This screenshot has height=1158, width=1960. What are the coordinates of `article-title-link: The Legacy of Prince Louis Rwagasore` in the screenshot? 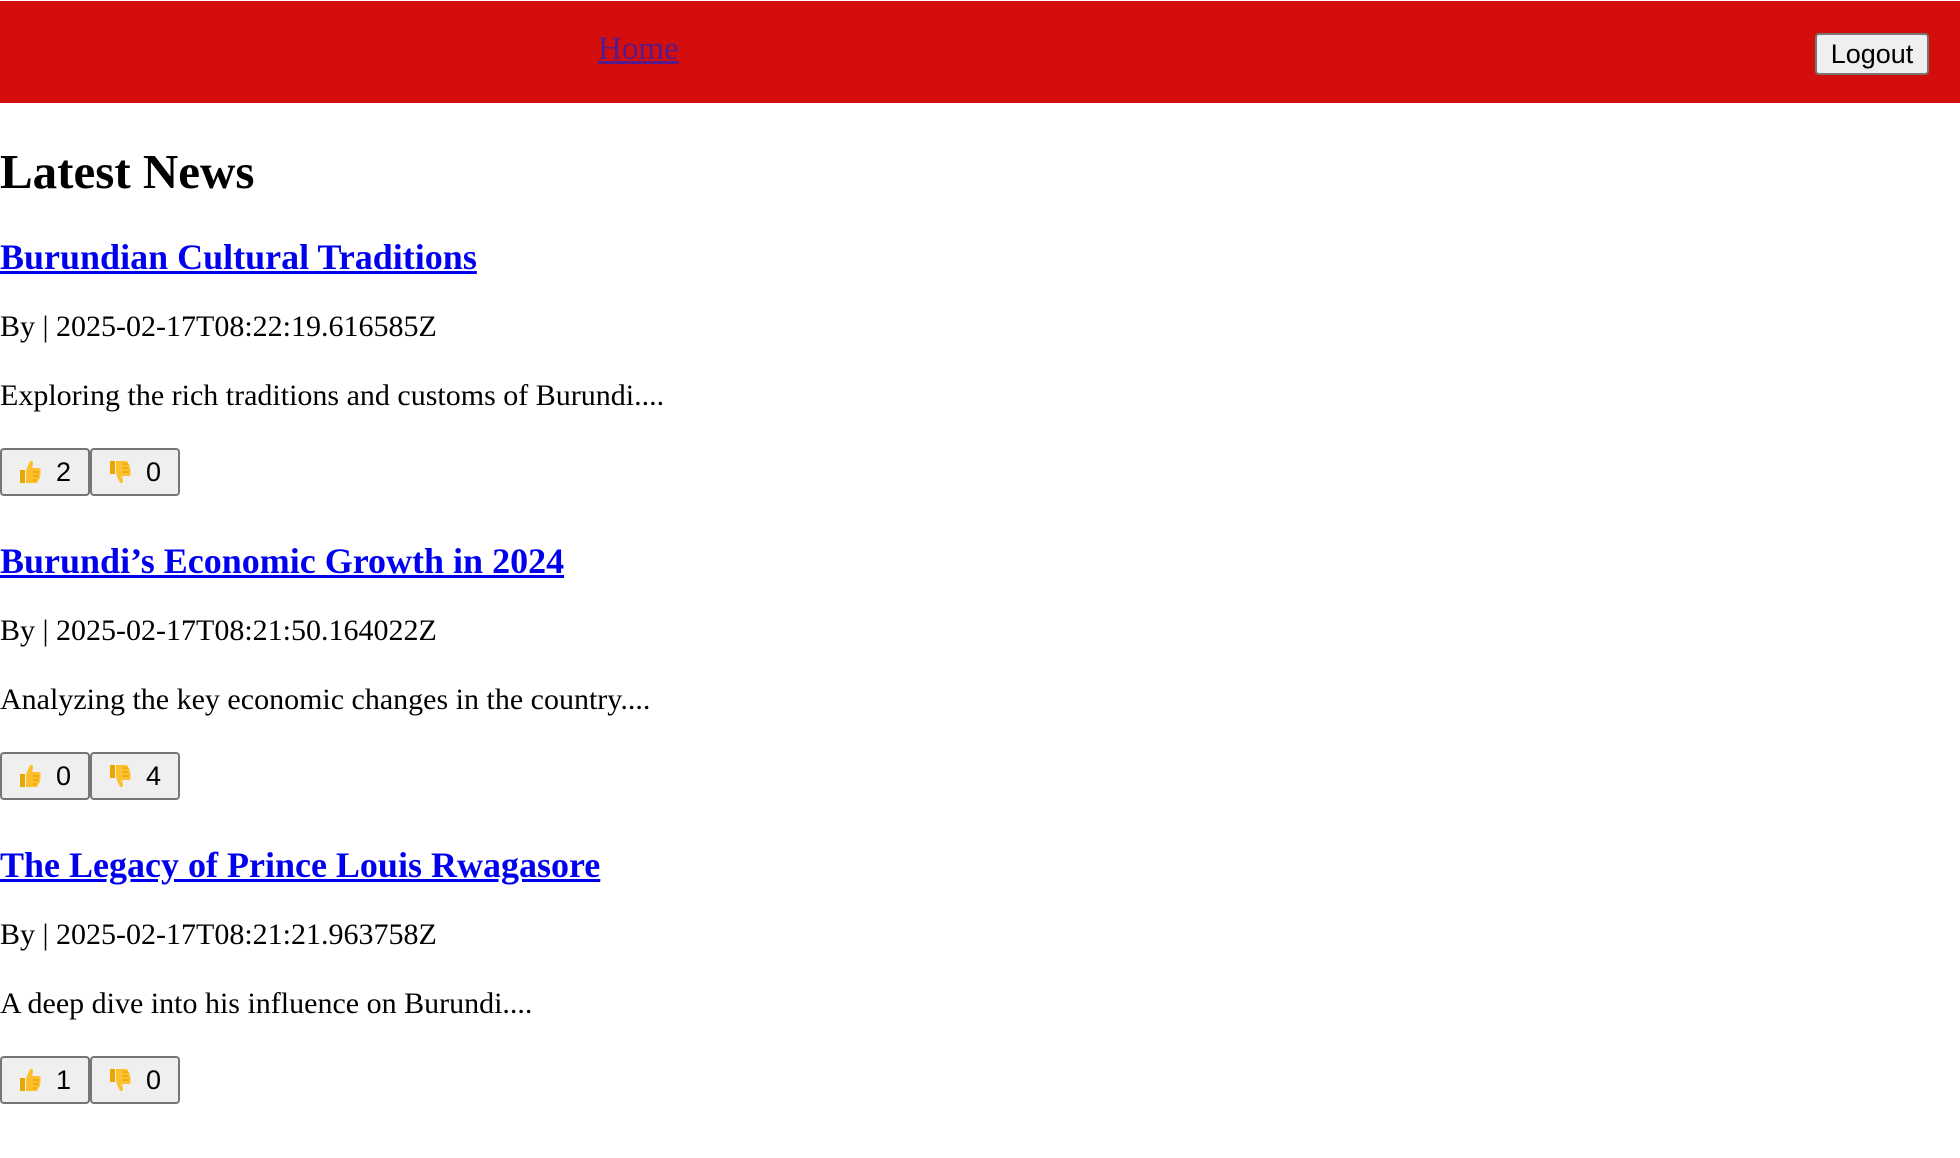 It's located at (300, 865).